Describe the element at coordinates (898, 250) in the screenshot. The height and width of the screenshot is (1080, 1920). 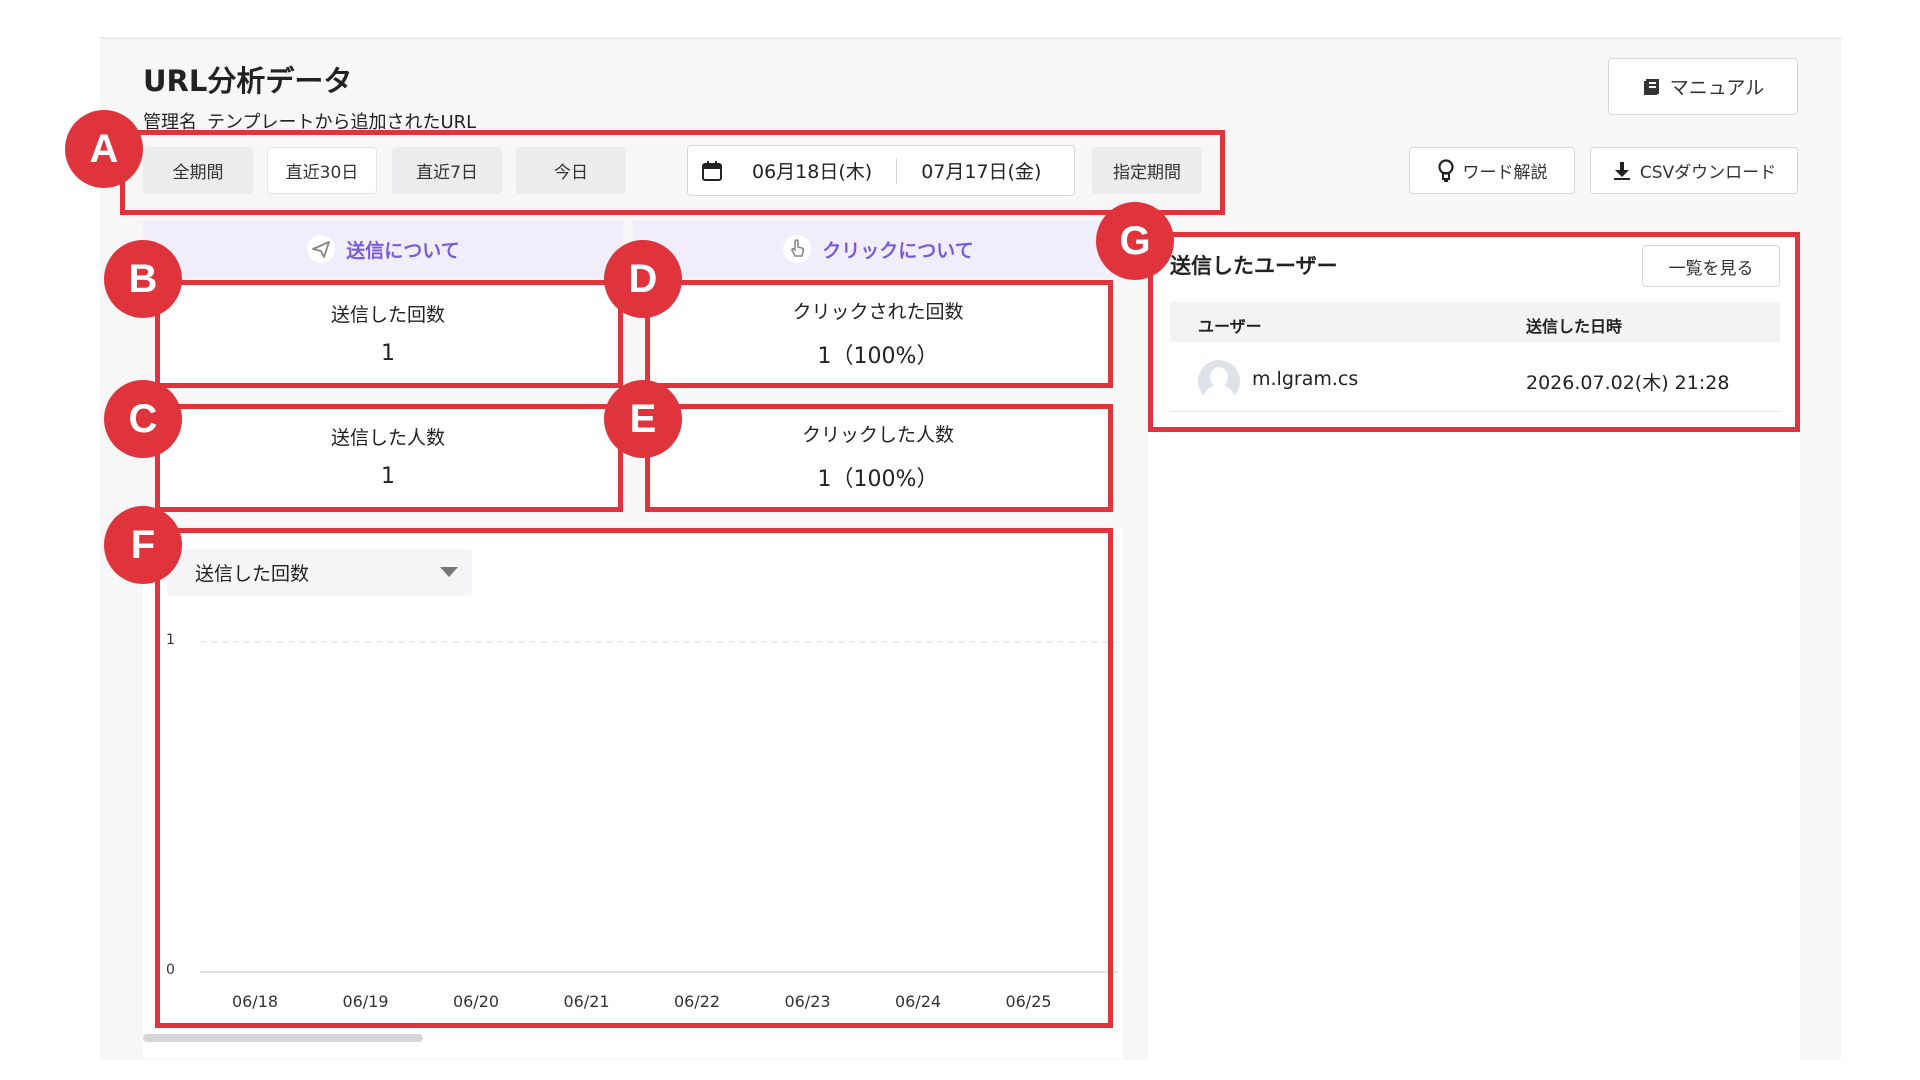
I see `click-section-title: クリックについて` at that location.